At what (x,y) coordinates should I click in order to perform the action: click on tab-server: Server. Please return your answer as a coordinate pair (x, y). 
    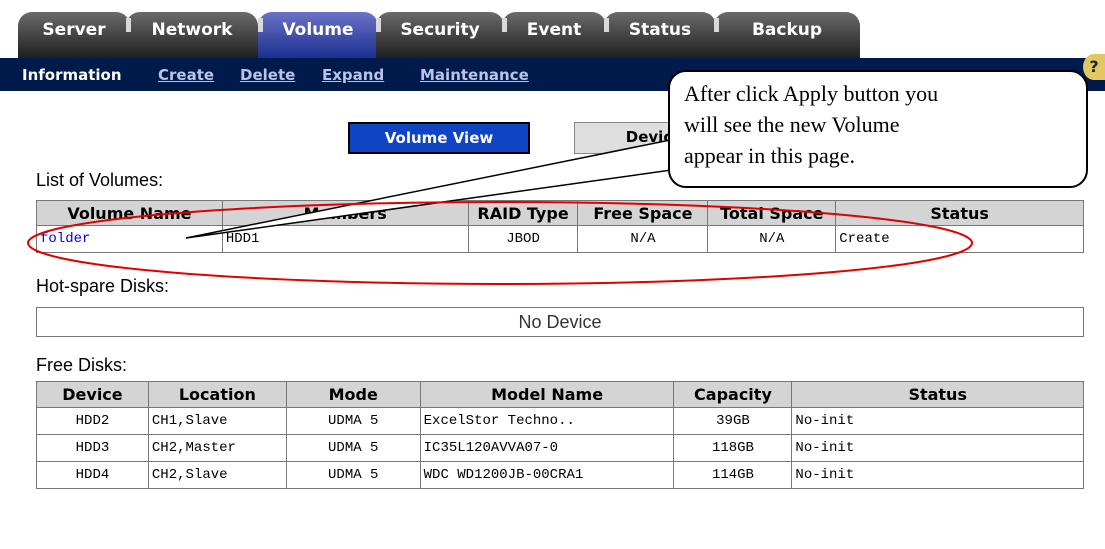
    Looking at the image, I should click on (74, 35).